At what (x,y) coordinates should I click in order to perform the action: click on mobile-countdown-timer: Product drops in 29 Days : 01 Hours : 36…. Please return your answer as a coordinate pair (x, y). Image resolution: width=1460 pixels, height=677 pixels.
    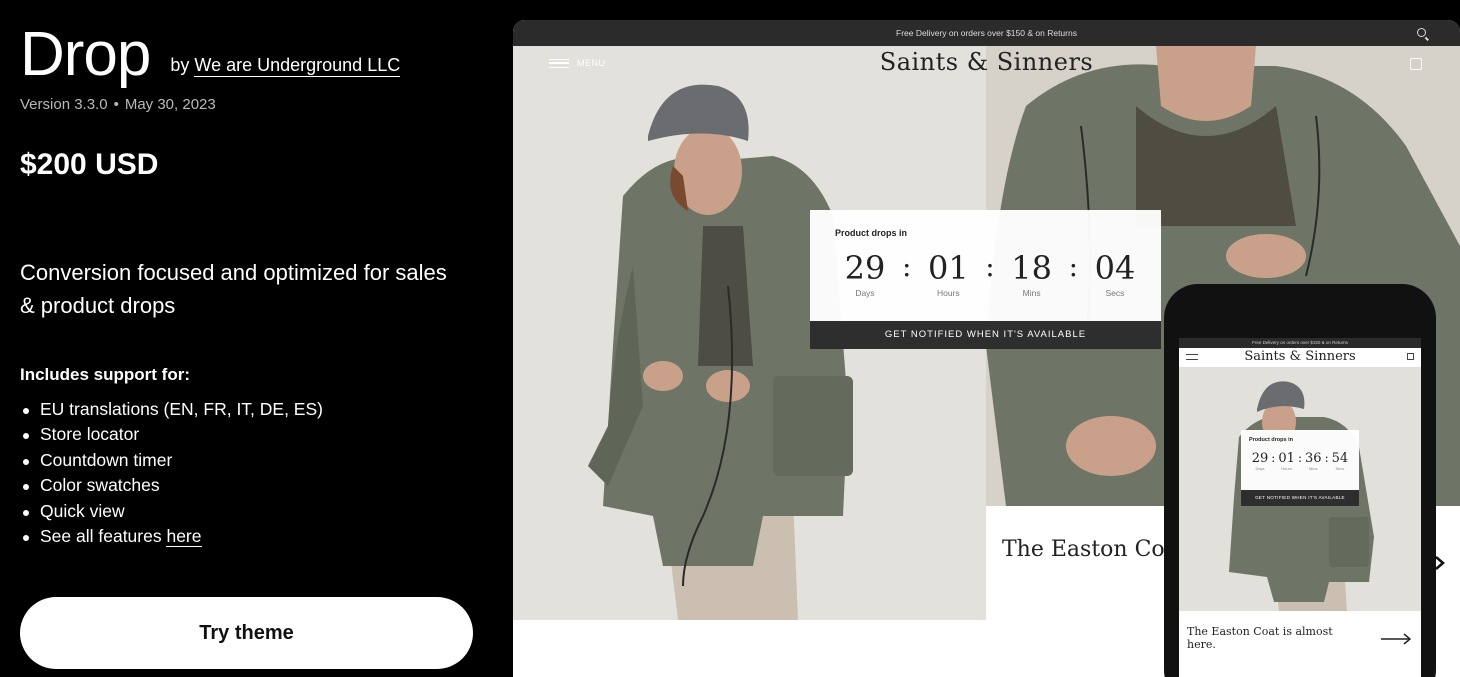
    Looking at the image, I should click on (1300, 468).